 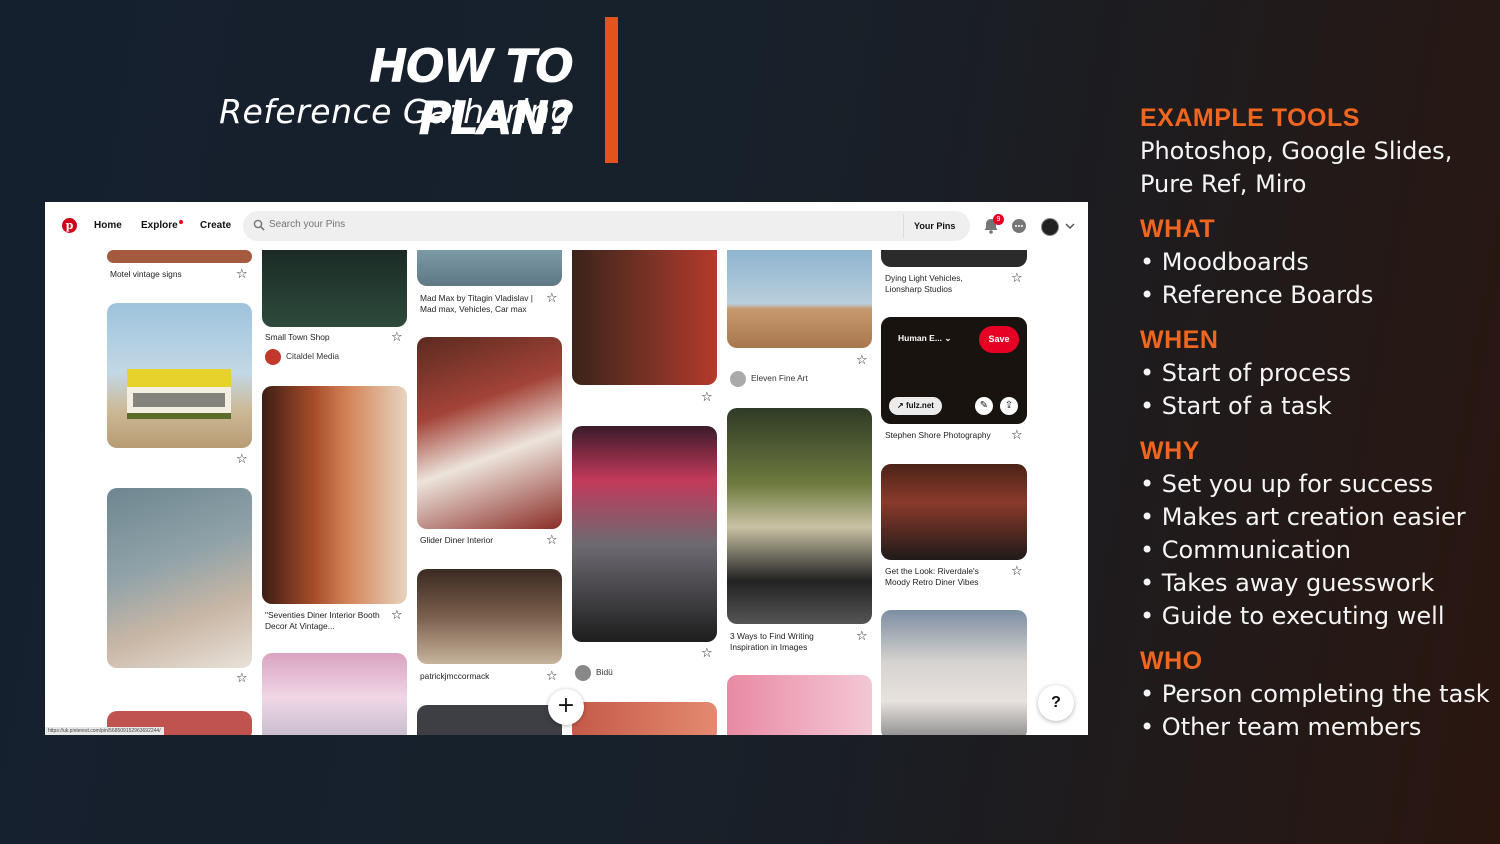 I want to click on nav-create: Create, so click(x=215, y=225).